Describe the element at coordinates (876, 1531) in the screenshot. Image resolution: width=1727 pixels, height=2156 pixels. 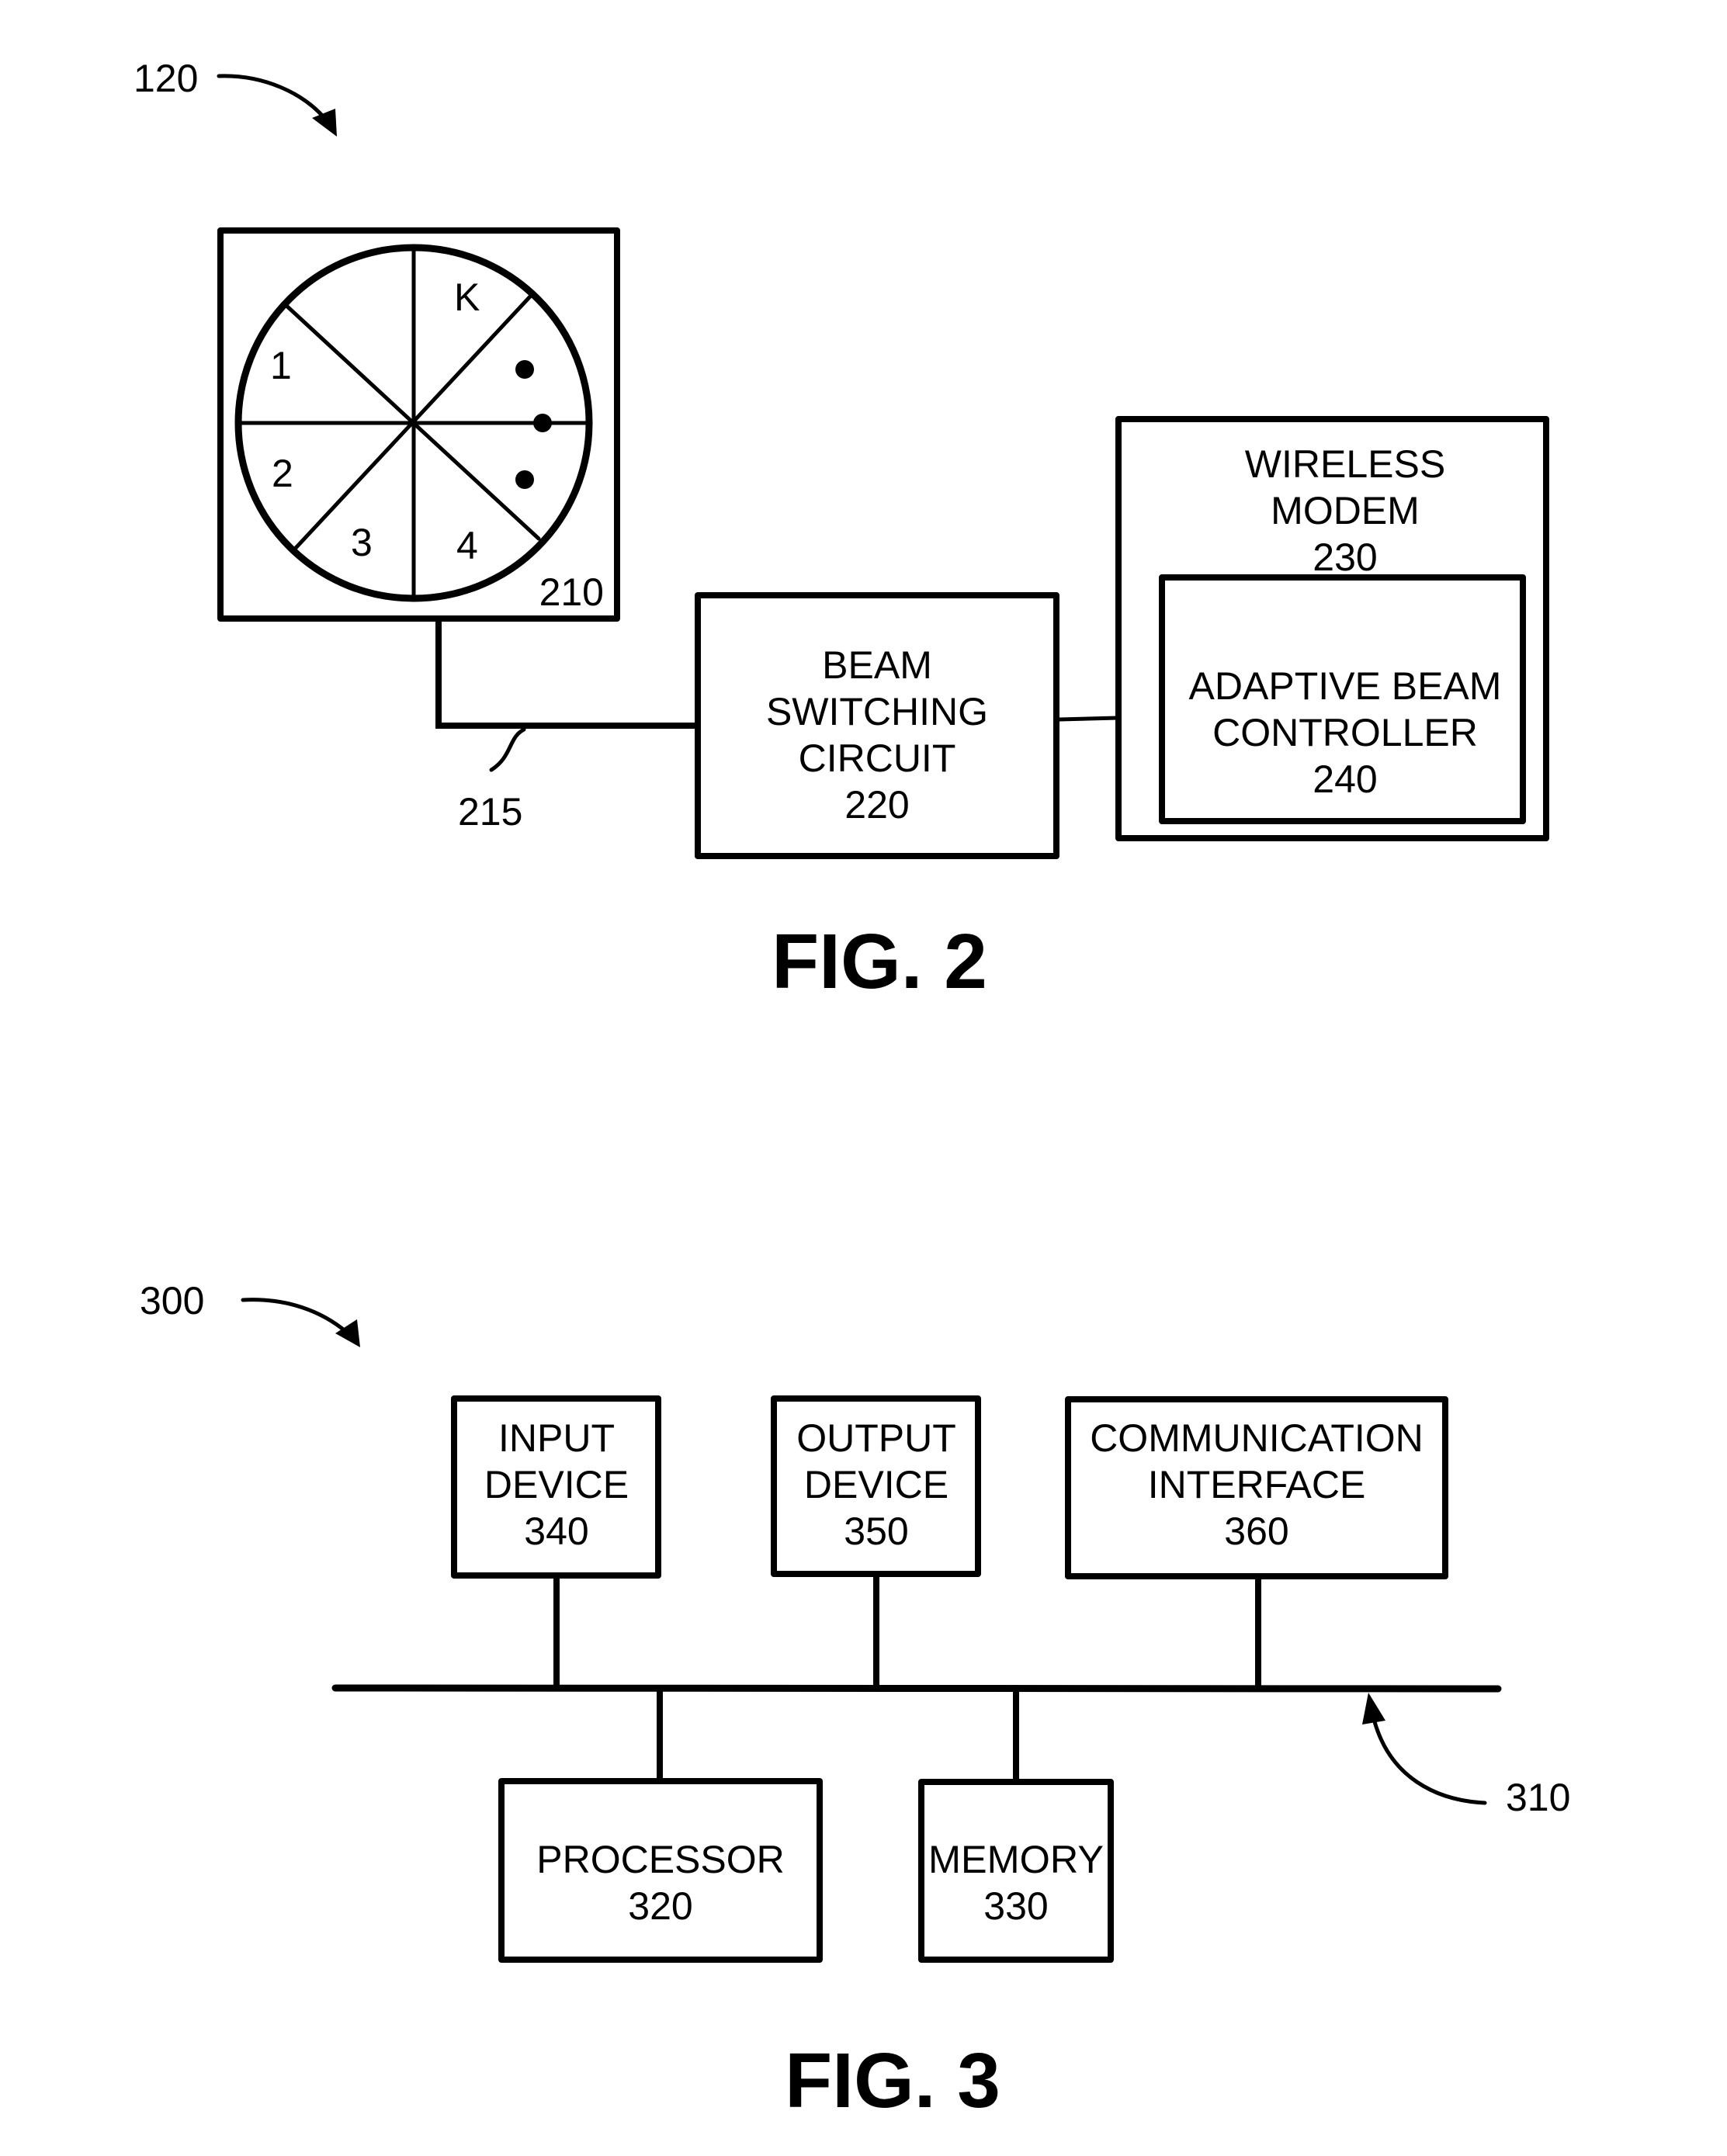
I see `ref-350-label: 350` at that location.